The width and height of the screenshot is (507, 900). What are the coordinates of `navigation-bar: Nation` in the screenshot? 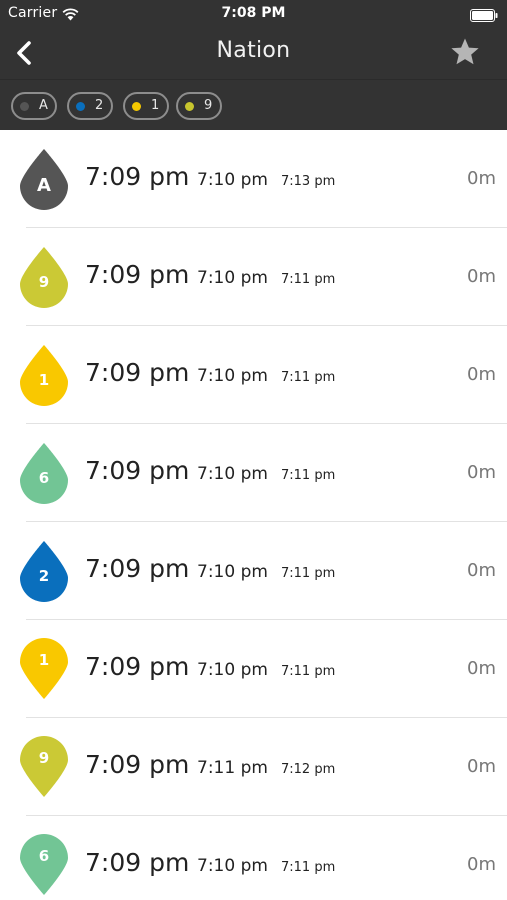 It's located at (253, 53).